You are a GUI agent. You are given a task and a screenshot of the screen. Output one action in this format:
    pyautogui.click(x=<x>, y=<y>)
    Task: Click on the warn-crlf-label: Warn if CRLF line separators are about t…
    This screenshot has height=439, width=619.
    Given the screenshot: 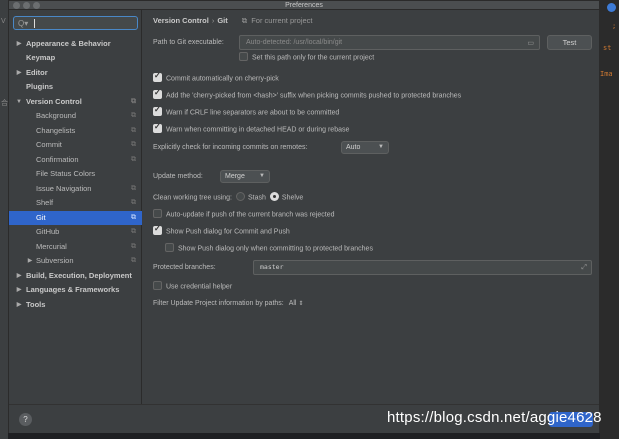 What is the action you would take?
    pyautogui.click(x=253, y=113)
    